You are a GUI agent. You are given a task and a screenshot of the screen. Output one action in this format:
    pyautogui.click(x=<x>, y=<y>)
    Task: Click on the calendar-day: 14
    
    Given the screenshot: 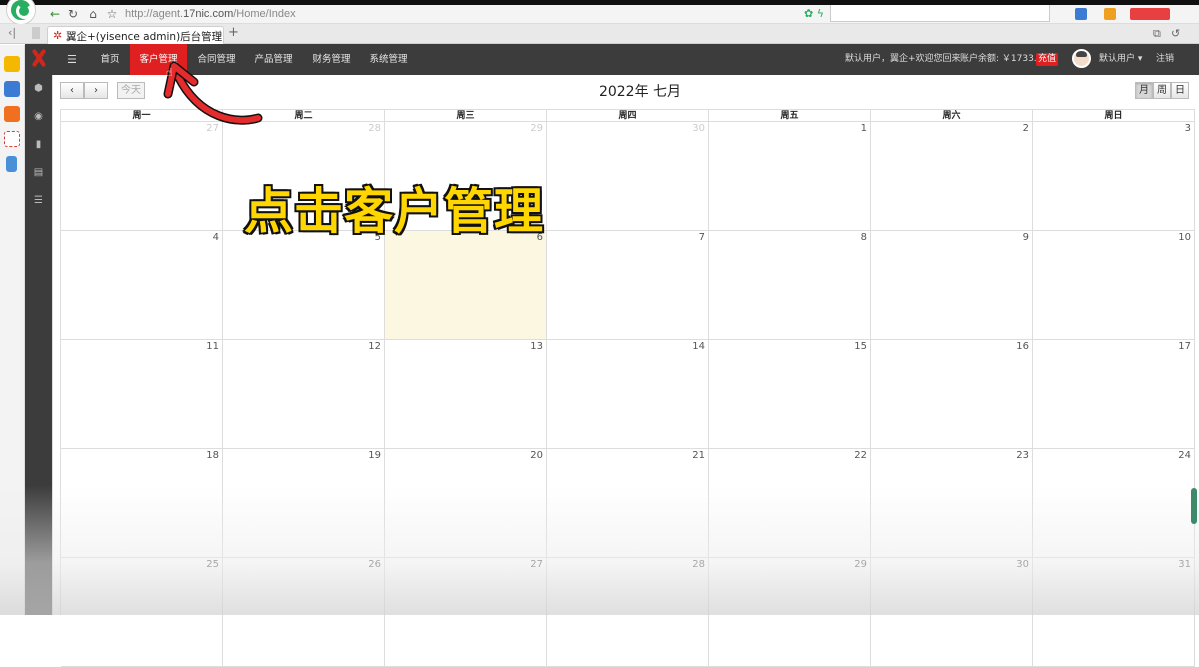 What is the action you would take?
    pyautogui.click(x=628, y=394)
    